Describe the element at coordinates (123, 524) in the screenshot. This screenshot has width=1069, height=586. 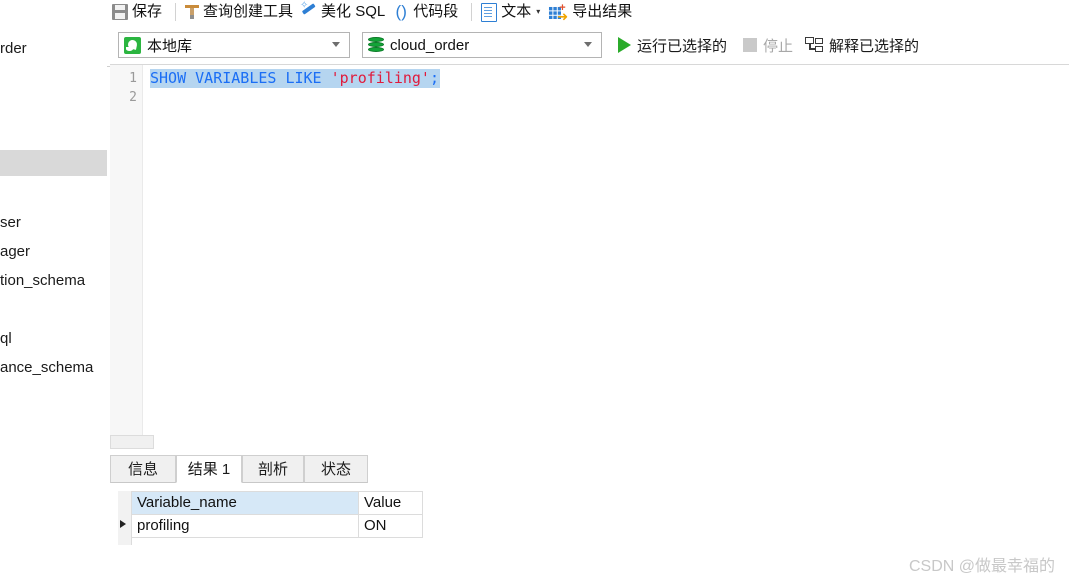
I see `current-row-marker-icon` at that location.